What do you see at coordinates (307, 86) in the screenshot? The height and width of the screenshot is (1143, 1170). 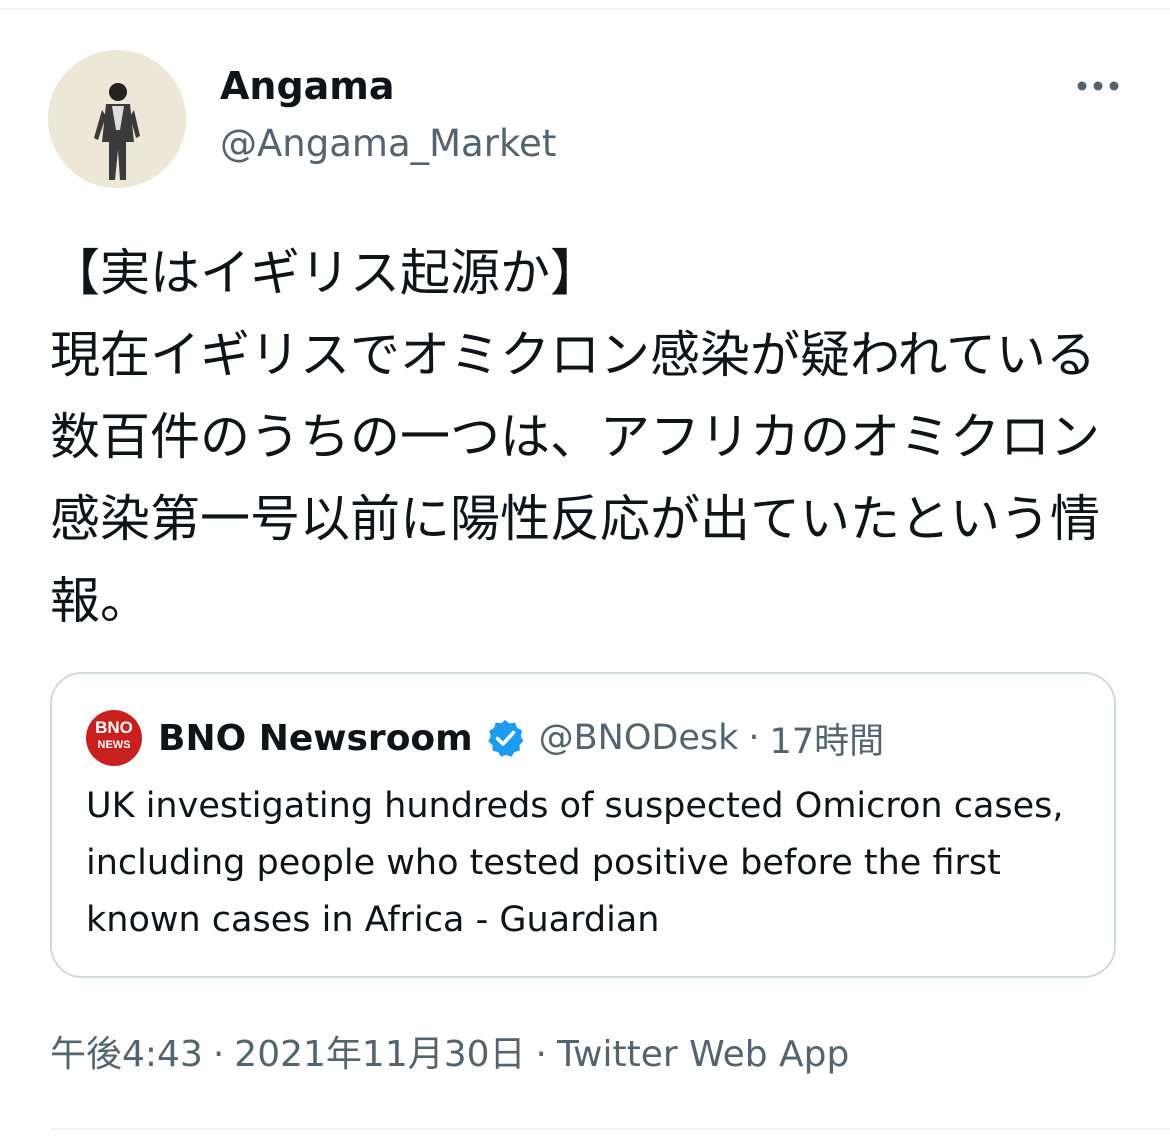 I see `author-display-name: Angama` at bounding box center [307, 86].